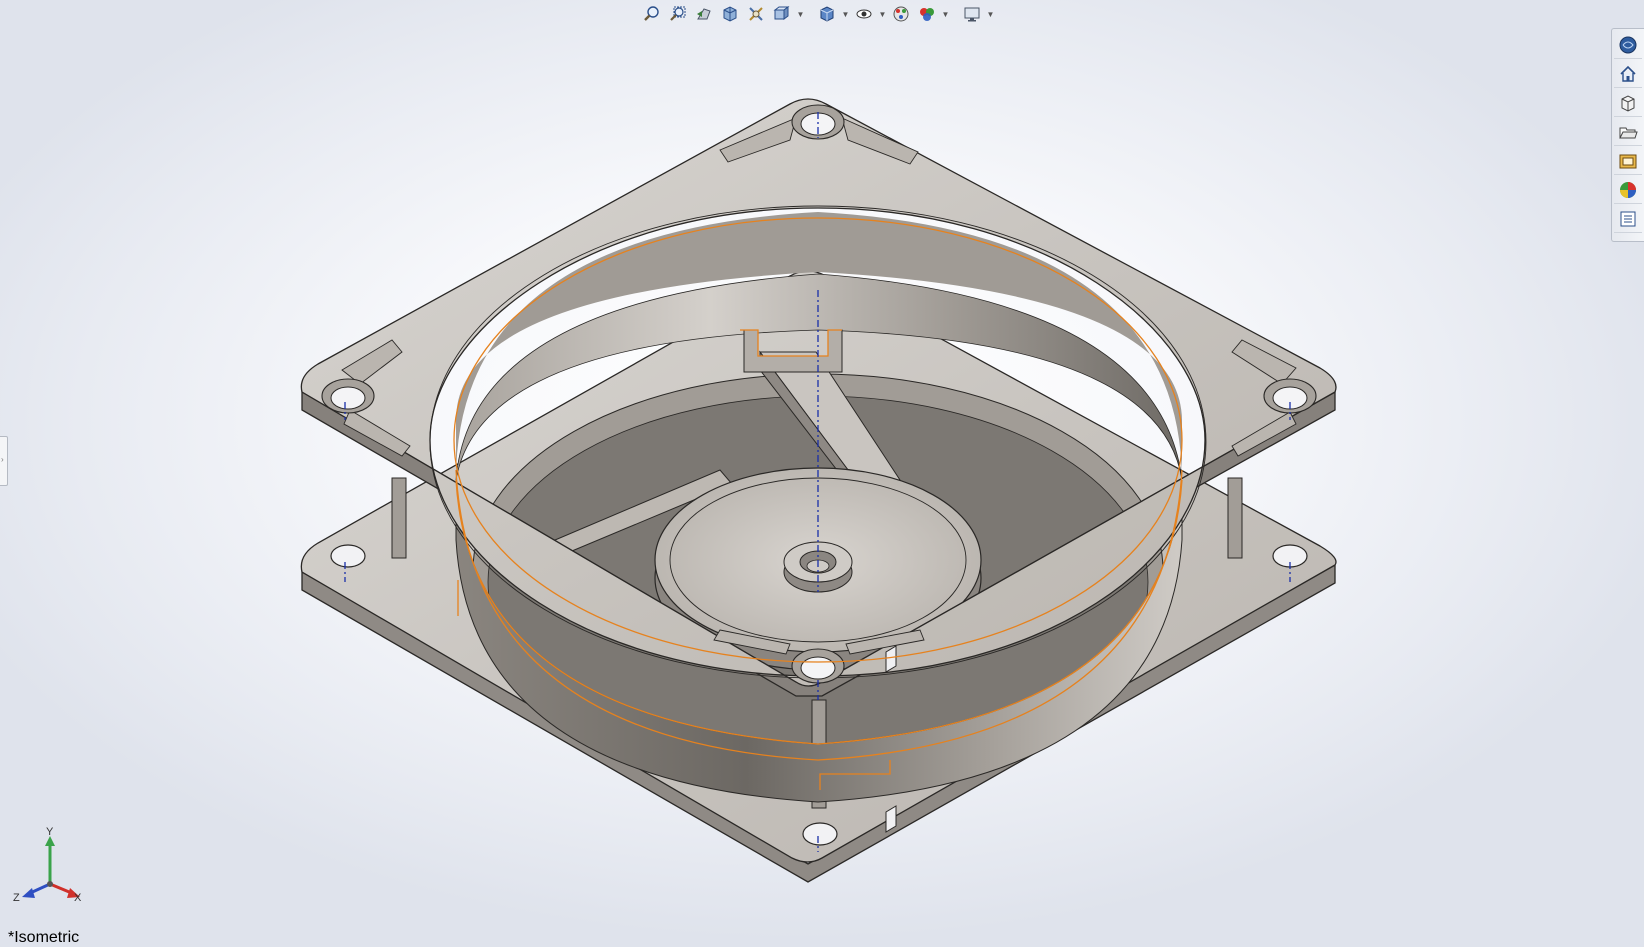 Image resolution: width=1644 pixels, height=947 pixels. I want to click on task-pane-tabs, so click(1627, 135).